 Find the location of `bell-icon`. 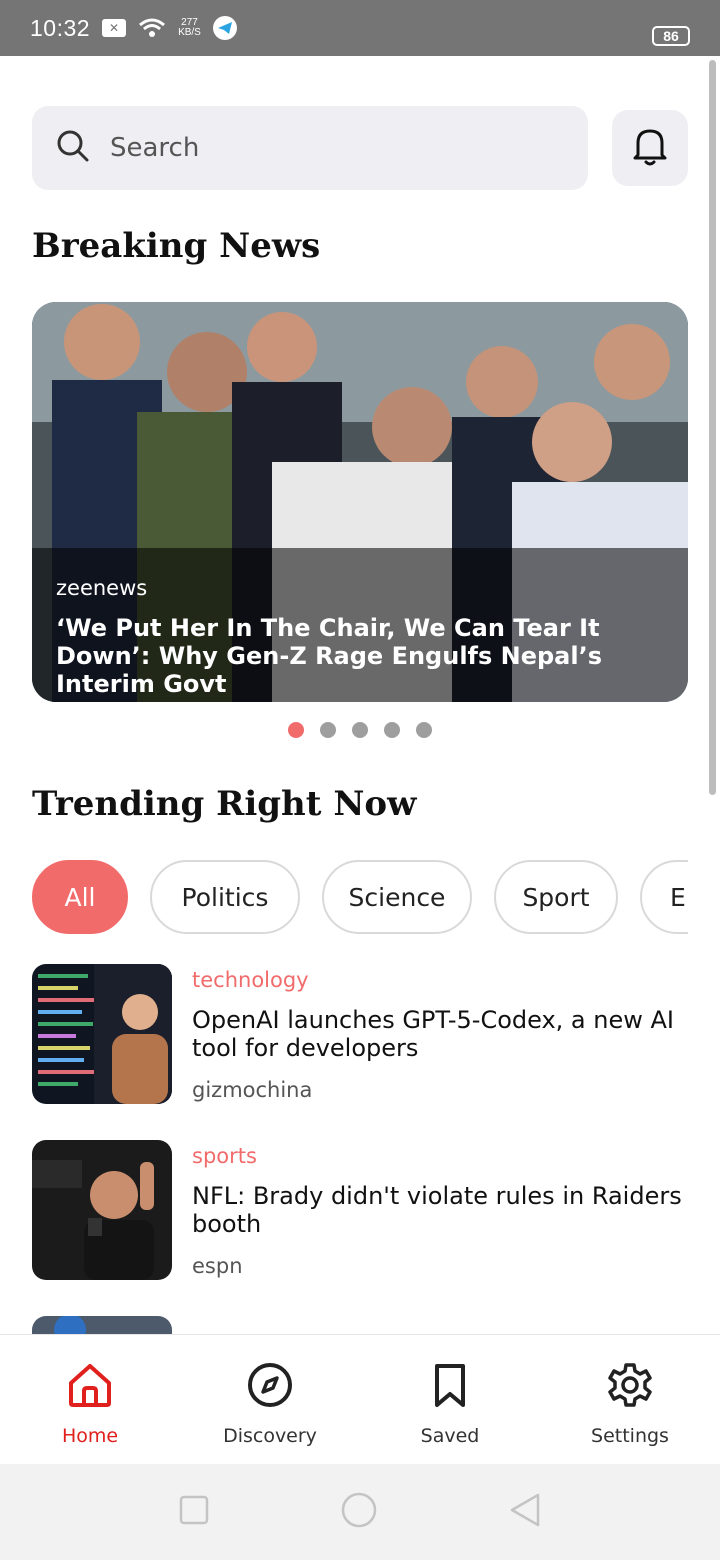

bell-icon is located at coordinates (650, 148).